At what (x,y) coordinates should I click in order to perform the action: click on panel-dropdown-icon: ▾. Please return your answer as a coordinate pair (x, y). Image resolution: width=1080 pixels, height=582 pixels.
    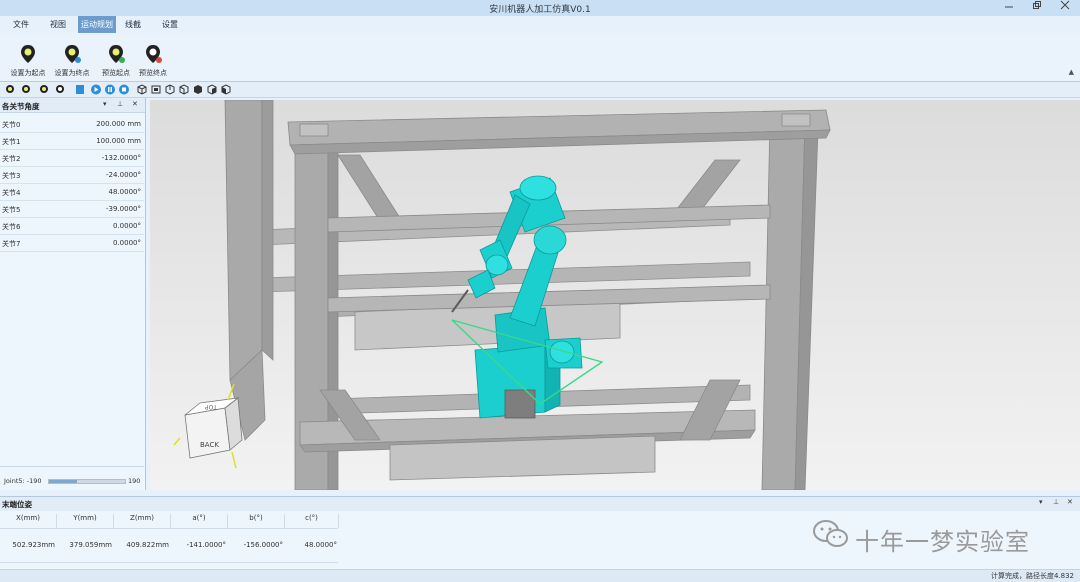
    Looking at the image, I should click on (105, 104).